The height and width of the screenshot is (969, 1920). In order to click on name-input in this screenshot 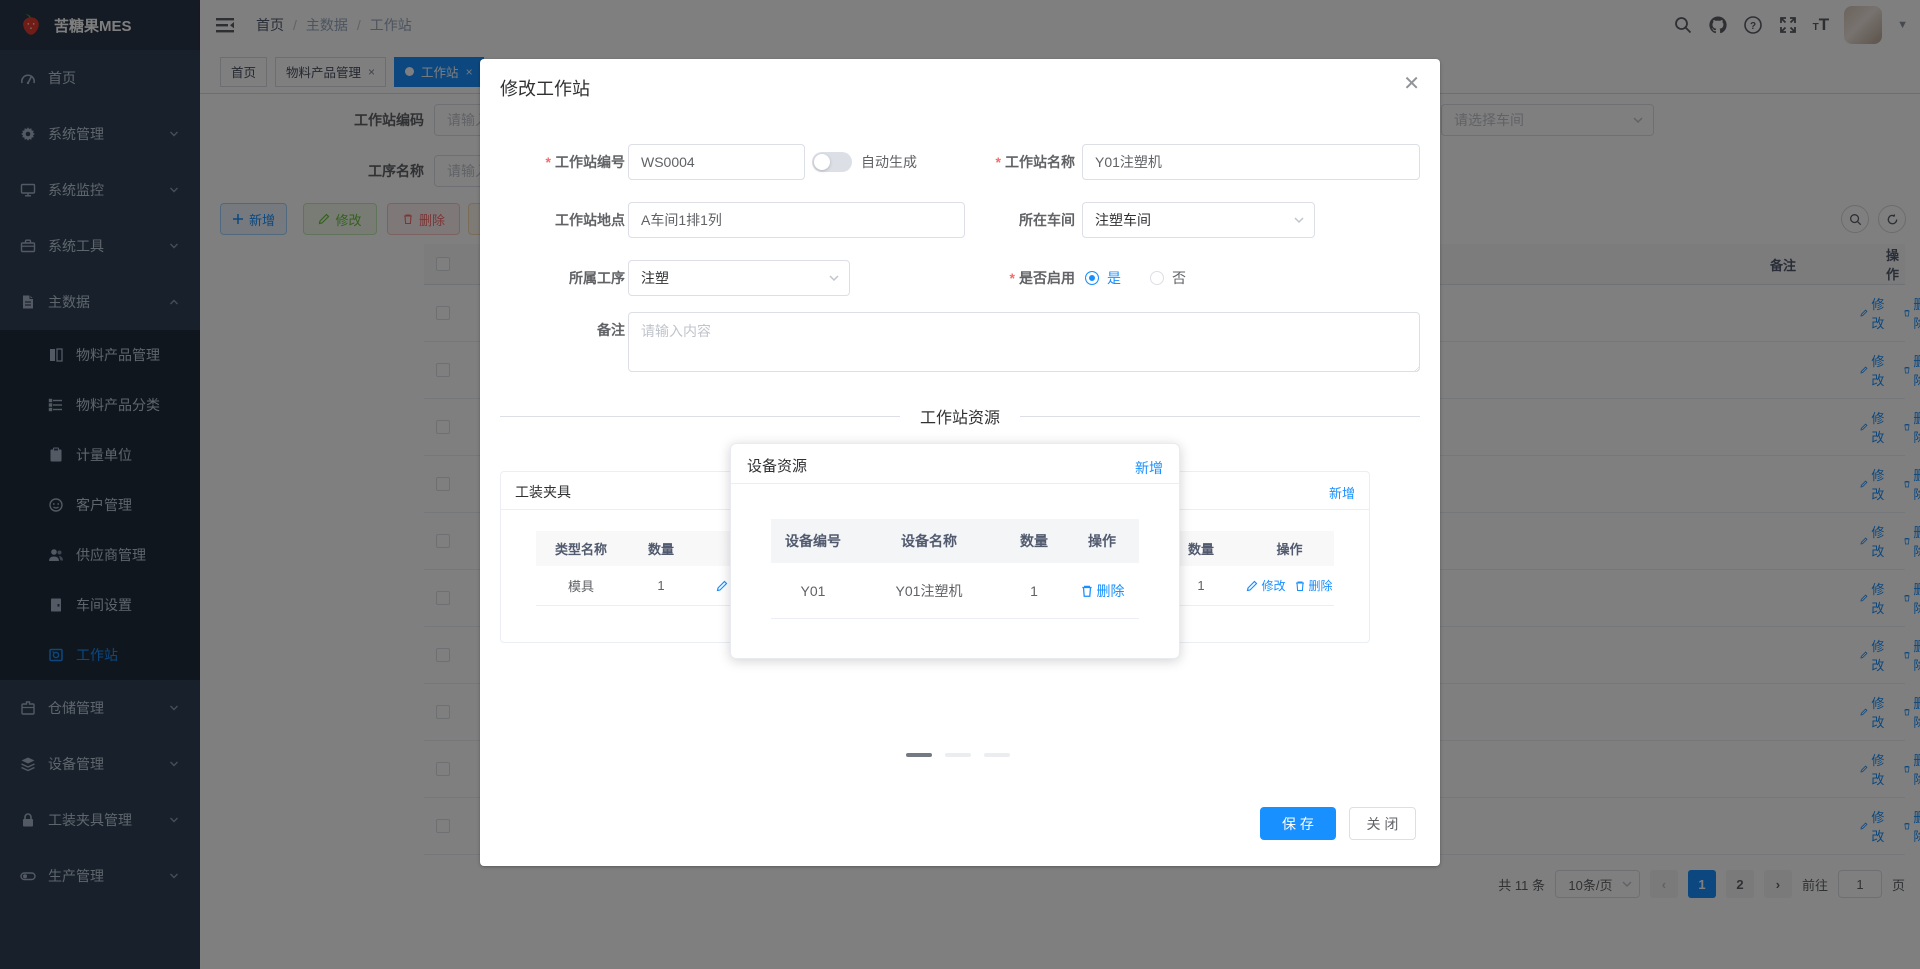, I will do `click(1251, 162)`.